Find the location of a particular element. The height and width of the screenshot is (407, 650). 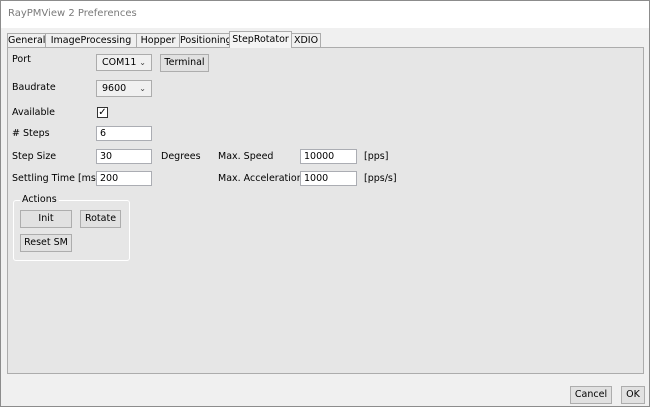

steps-label: # Steps is located at coordinates (31, 133).